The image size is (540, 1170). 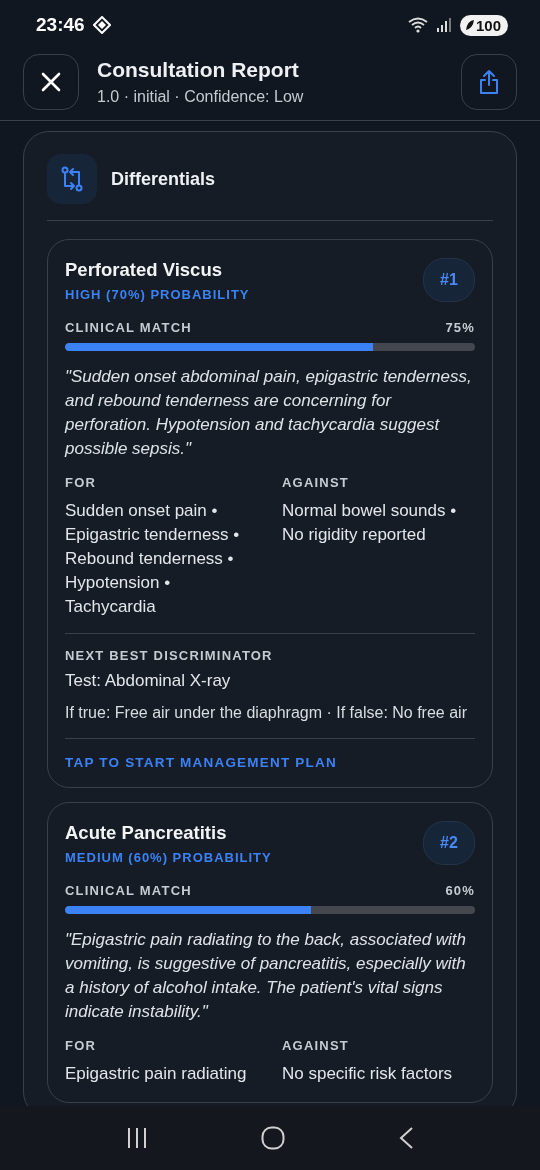 I want to click on for-findings: Sudden onset pain • Epigastric tenderness • Rebound tenderness • Hypotension • Tachycardia, so click(x=153, y=559).